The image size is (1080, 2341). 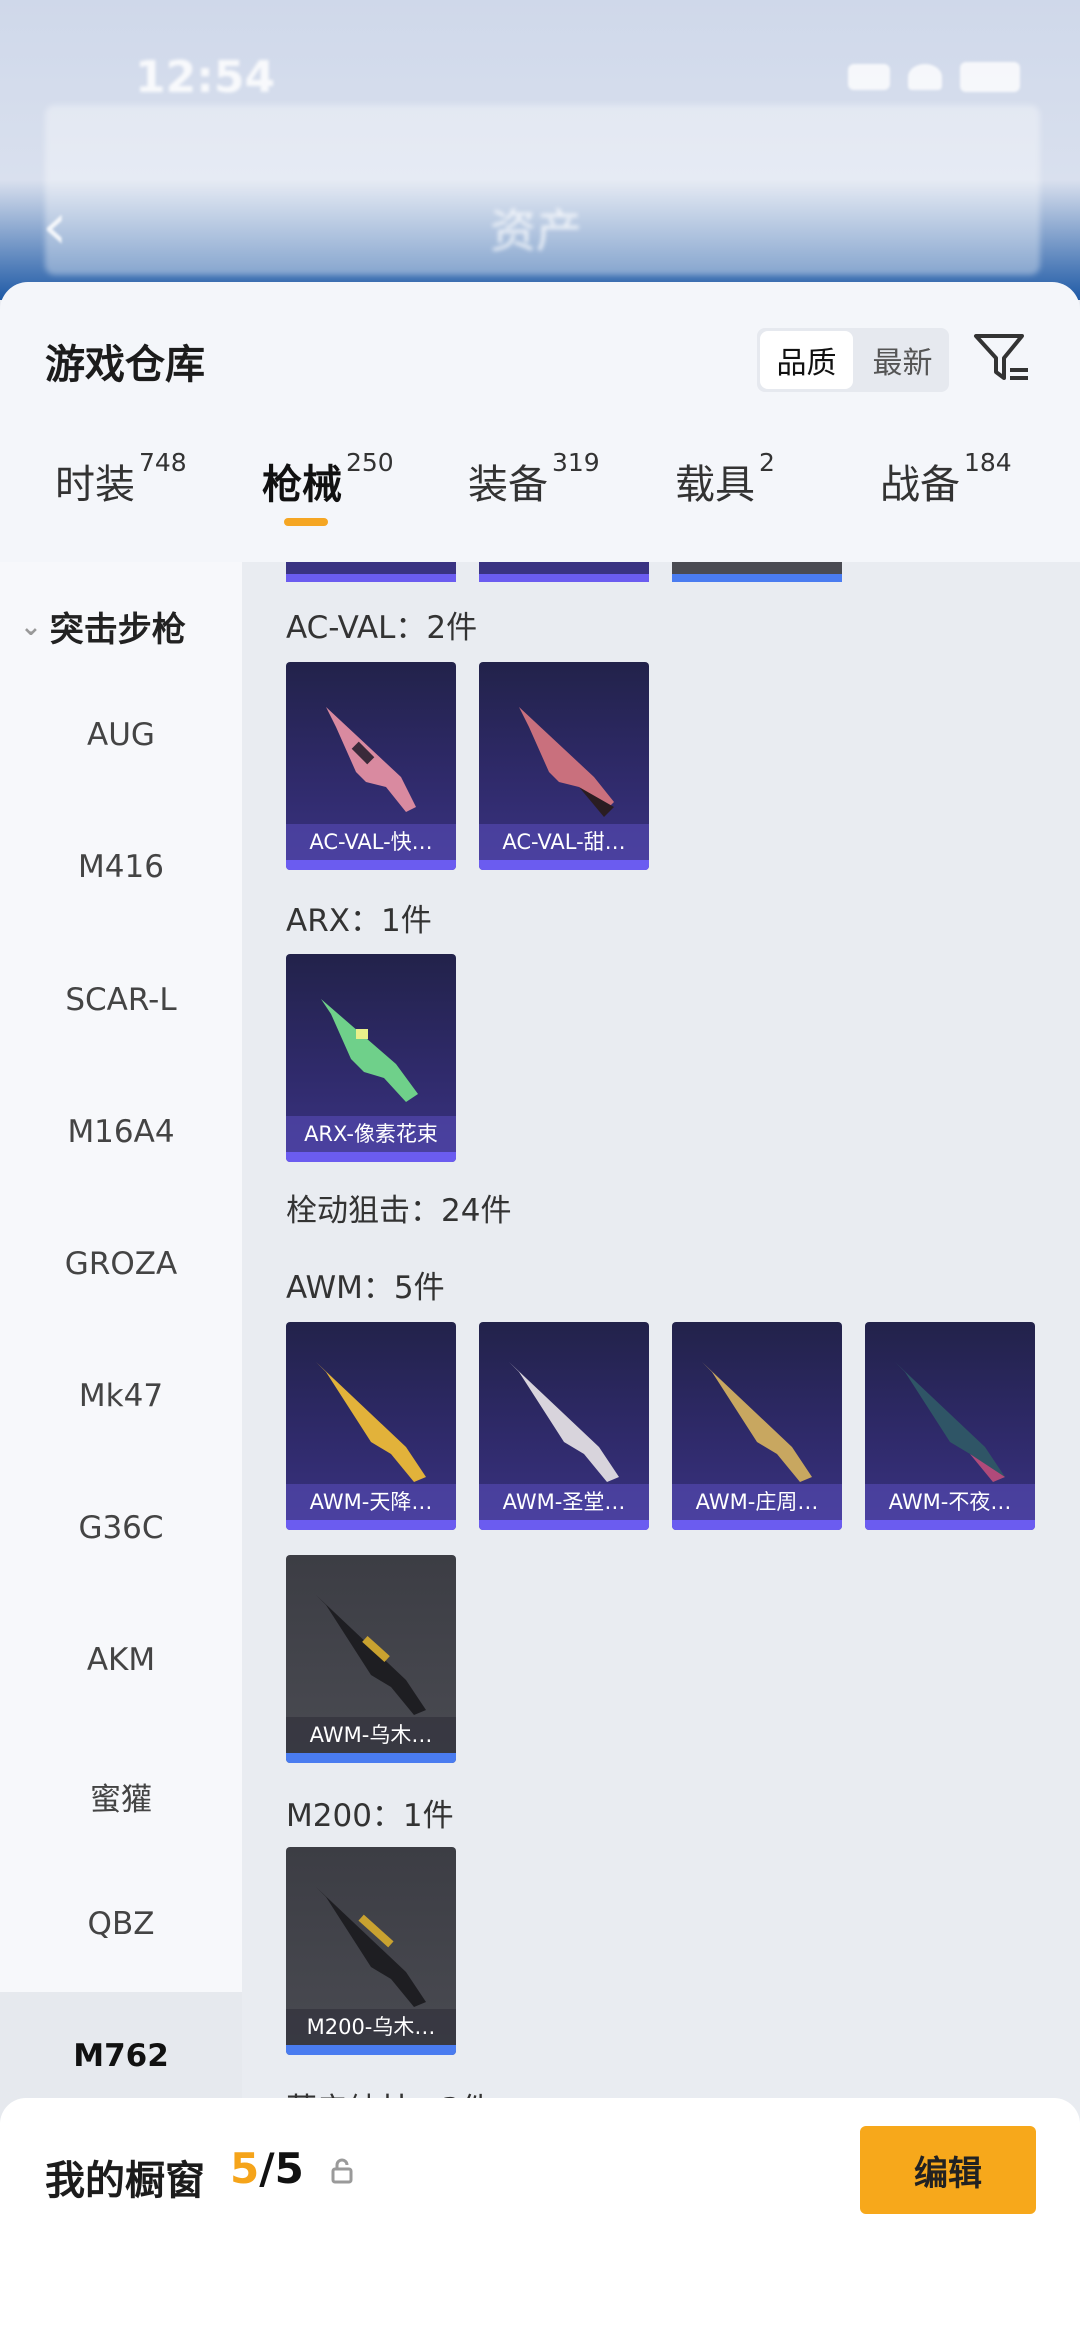 I want to click on sidebar-item-m16a4: M16A4, so click(x=121, y=1132).